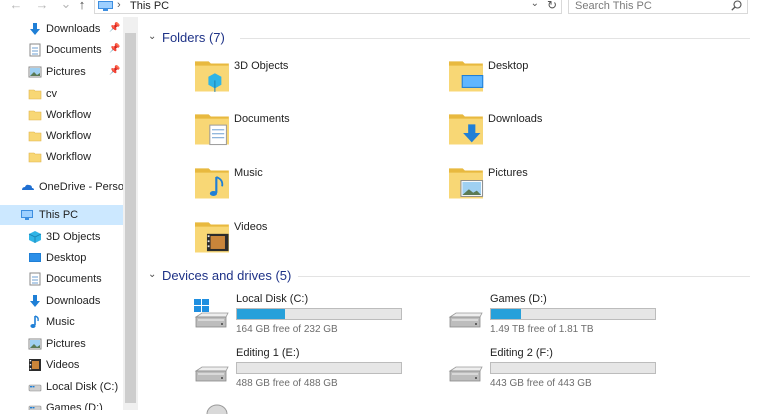  I want to click on sidebar-item-label: OneDrive - Persor, so click(83, 187).